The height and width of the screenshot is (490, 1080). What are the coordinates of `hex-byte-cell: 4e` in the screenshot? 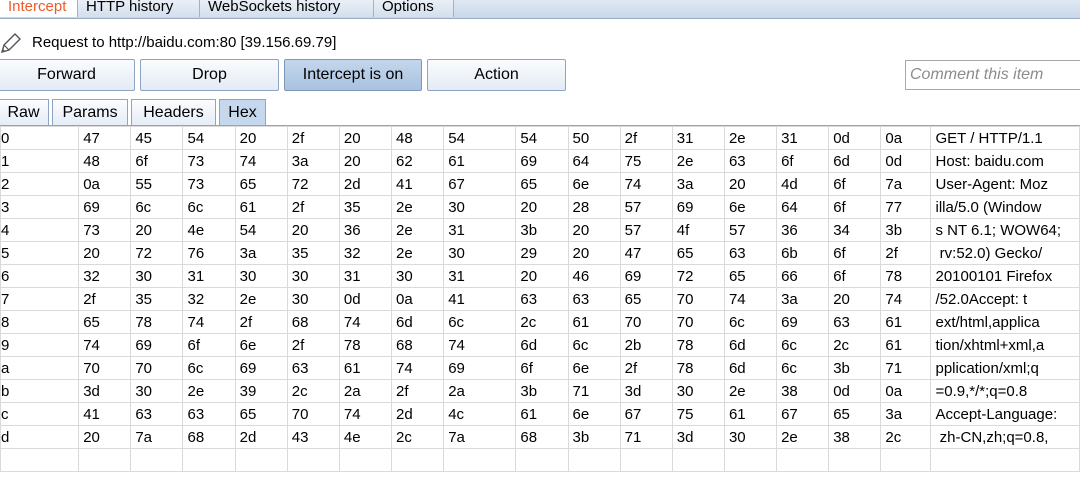 It's located at (209, 230).